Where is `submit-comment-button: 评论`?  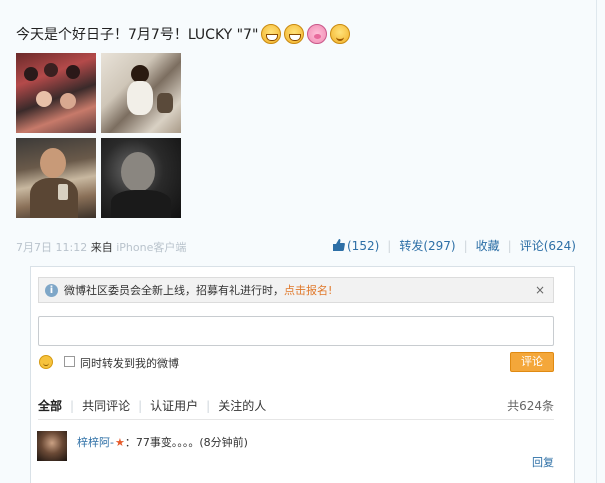
submit-comment-button: 评论 is located at coordinates (532, 362).